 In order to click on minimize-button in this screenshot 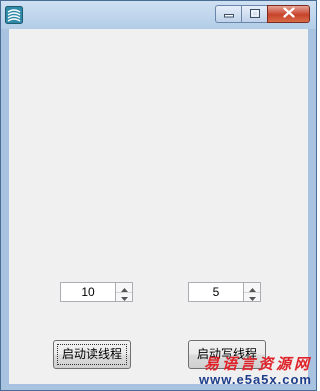, I will do `click(228, 14)`.